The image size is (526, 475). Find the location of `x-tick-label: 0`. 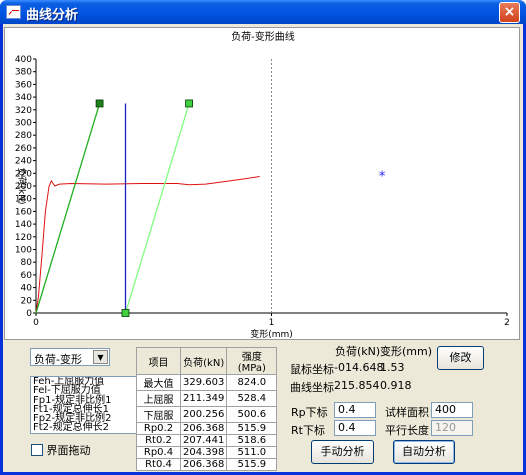

x-tick-label: 0 is located at coordinates (36, 323).